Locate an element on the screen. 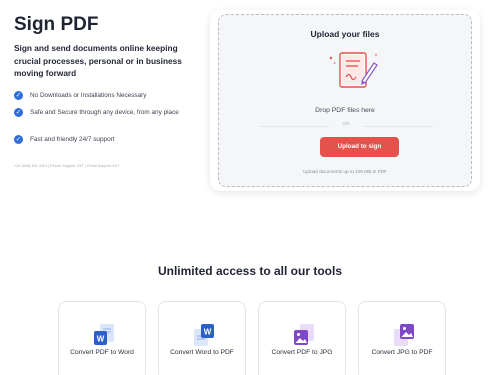 This screenshot has height=375, width=500. jpg-to-pdf-icon is located at coordinates (404, 335).